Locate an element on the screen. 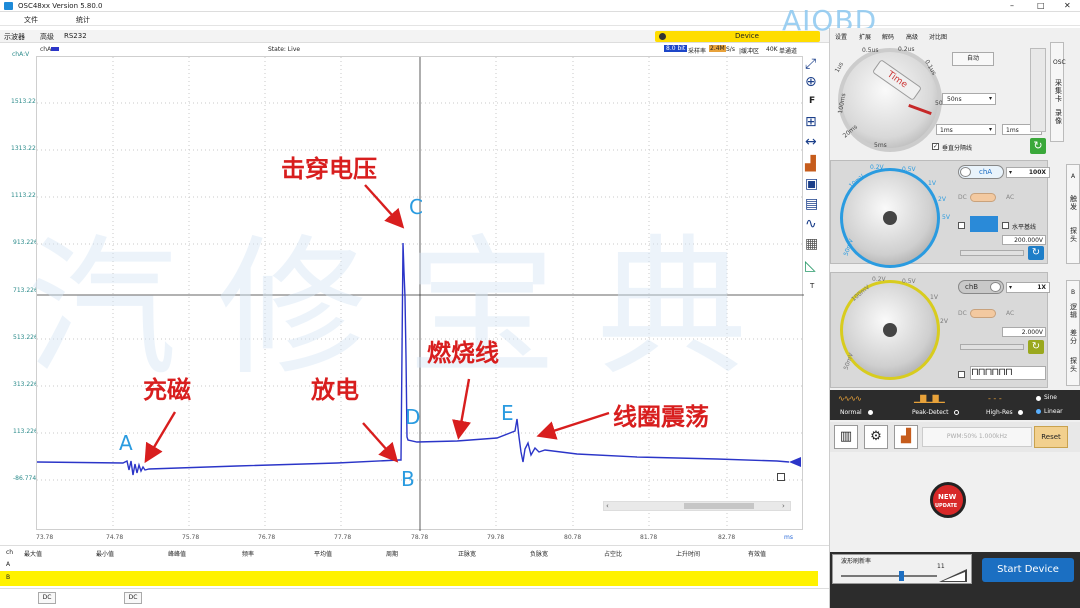  cha-offset-input: 200.000V is located at coordinates (1024, 240).